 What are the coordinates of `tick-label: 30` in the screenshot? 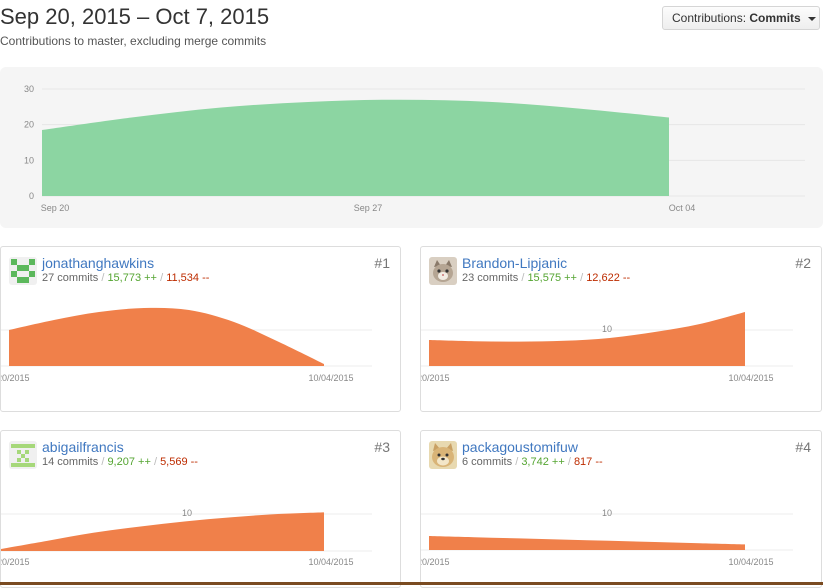 It's located at (29, 89).